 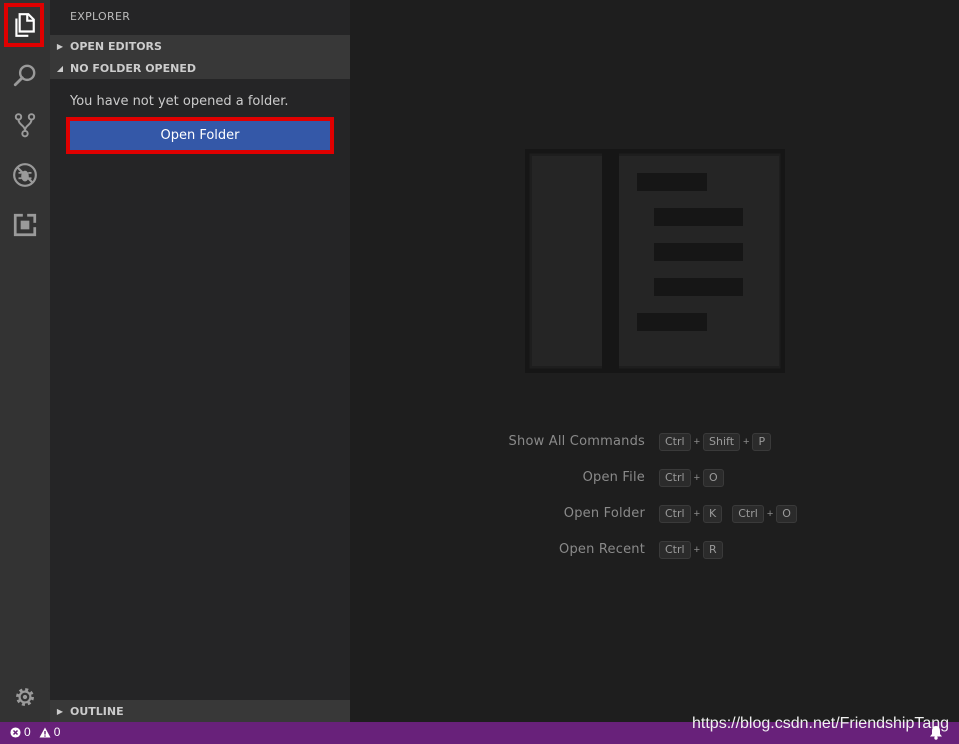 What do you see at coordinates (654, 478) in the screenshot?
I see `shortcut-row: Open File Ctrl + O` at bounding box center [654, 478].